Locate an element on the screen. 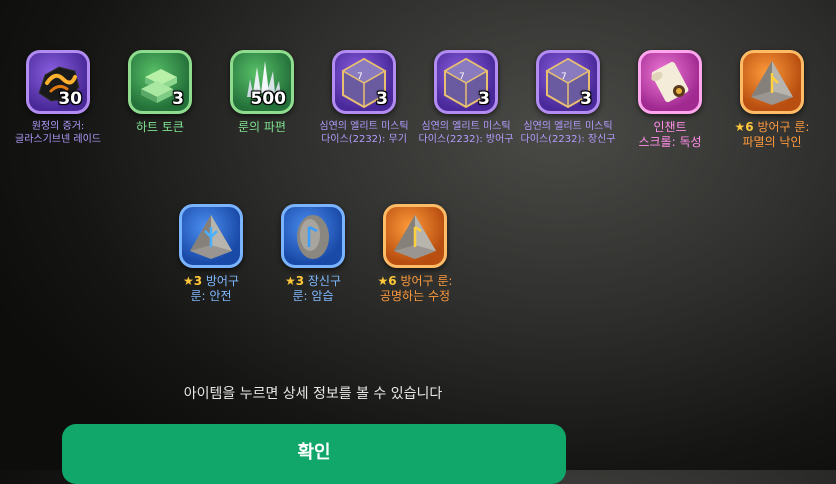 The height and width of the screenshot is (484, 836). reward-item-heart-token: 3 하트 토큰 is located at coordinates (160, 92).